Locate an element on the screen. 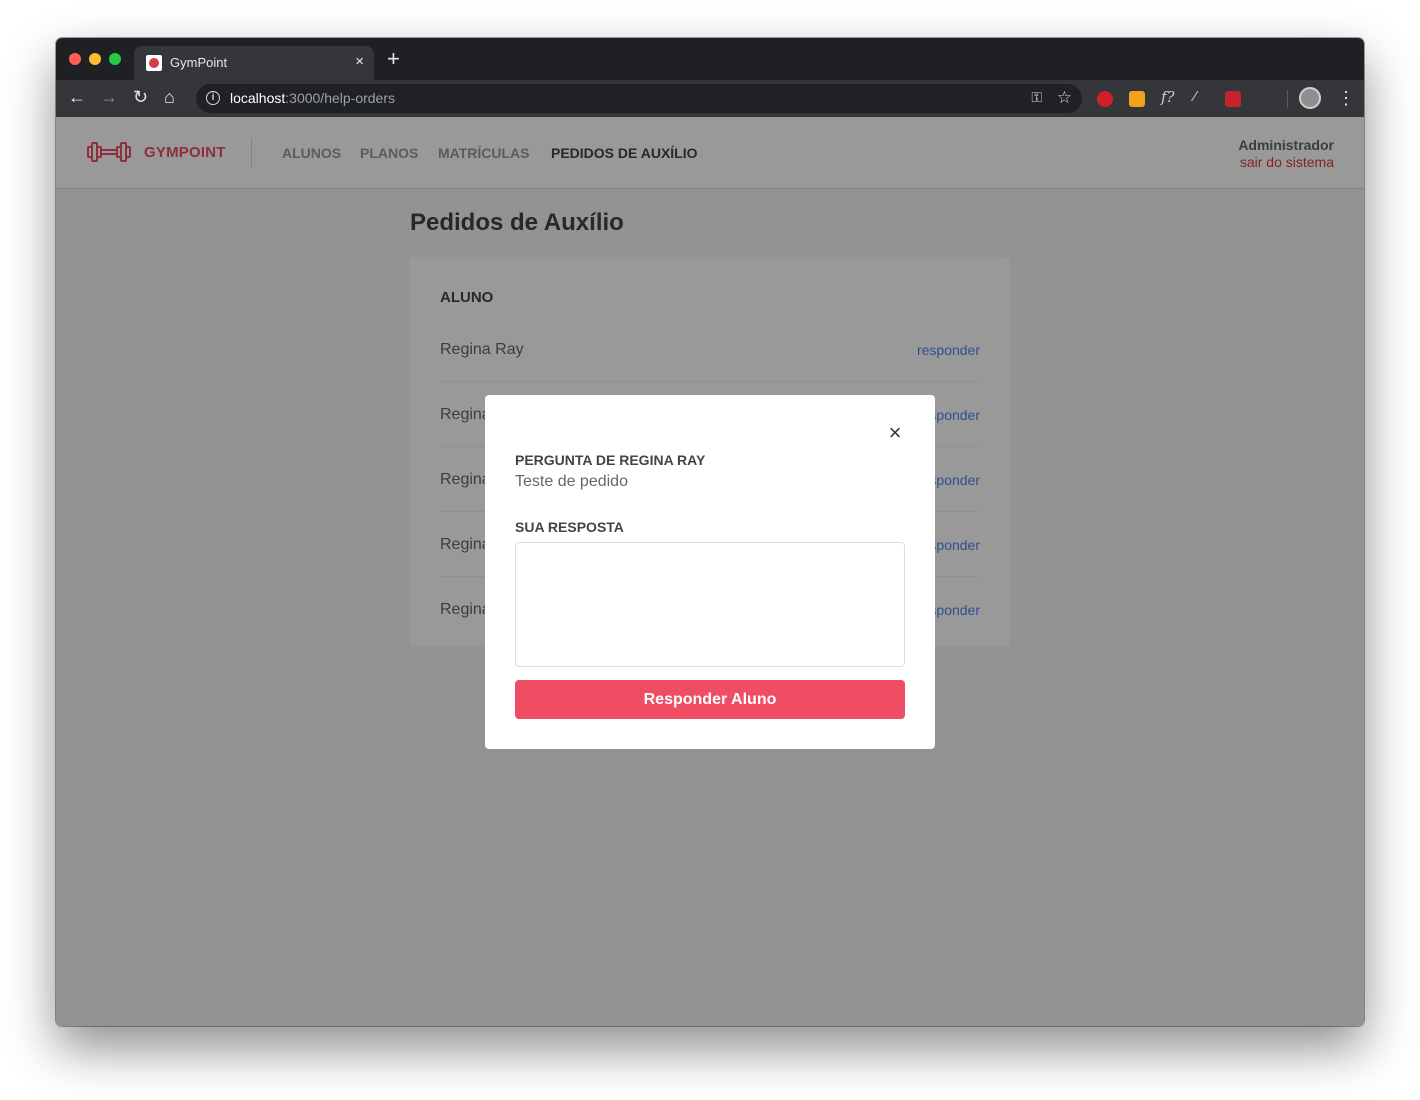 This screenshot has width=1420, height=1100. minimize-window-button is located at coordinates (95, 59).